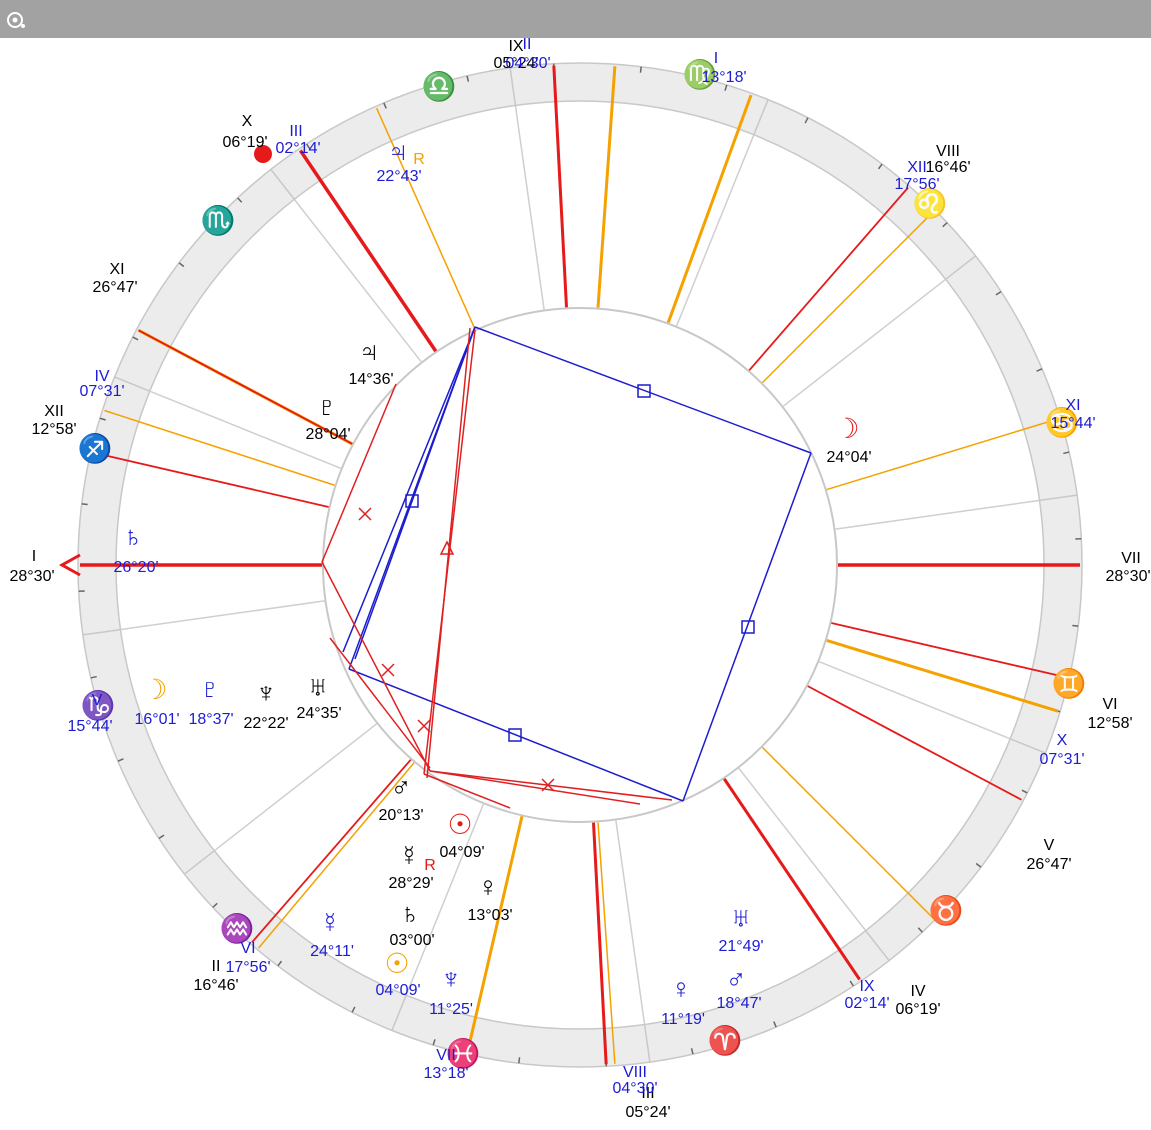  What do you see at coordinates (133, 536) in the screenshot?
I see `transit-saturn-icon: ♄` at bounding box center [133, 536].